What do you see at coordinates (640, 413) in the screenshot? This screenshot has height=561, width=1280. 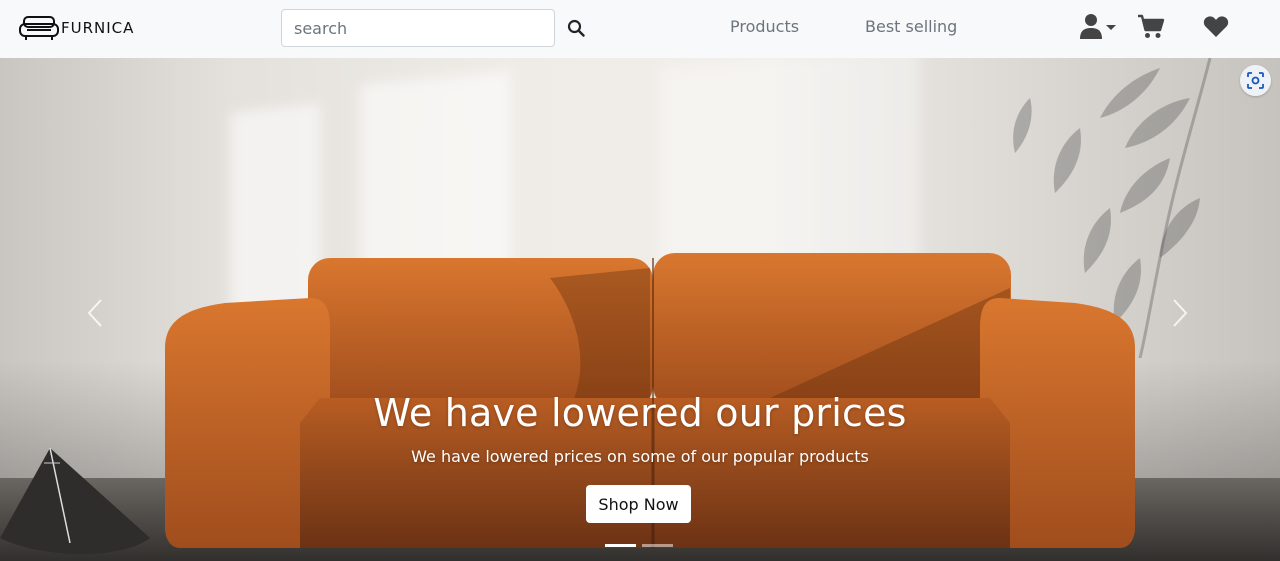 I see `hero-title: We have lowered our prices` at bounding box center [640, 413].